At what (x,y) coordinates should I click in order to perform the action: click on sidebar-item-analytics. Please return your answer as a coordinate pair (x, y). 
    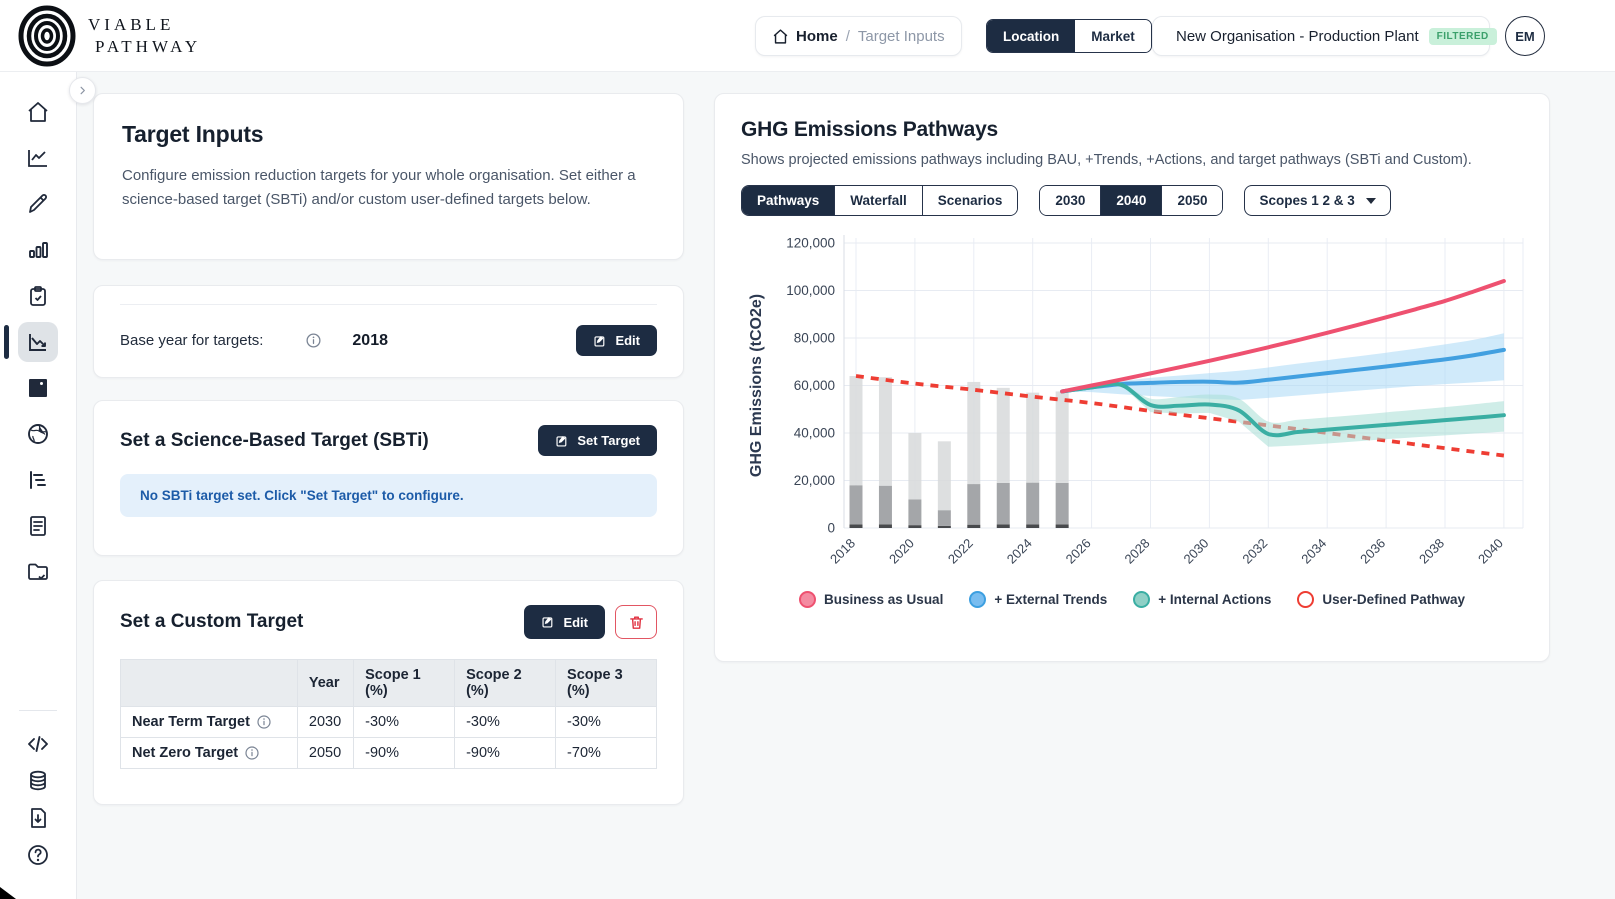
    Looking at the image, I should click on (38, 158).